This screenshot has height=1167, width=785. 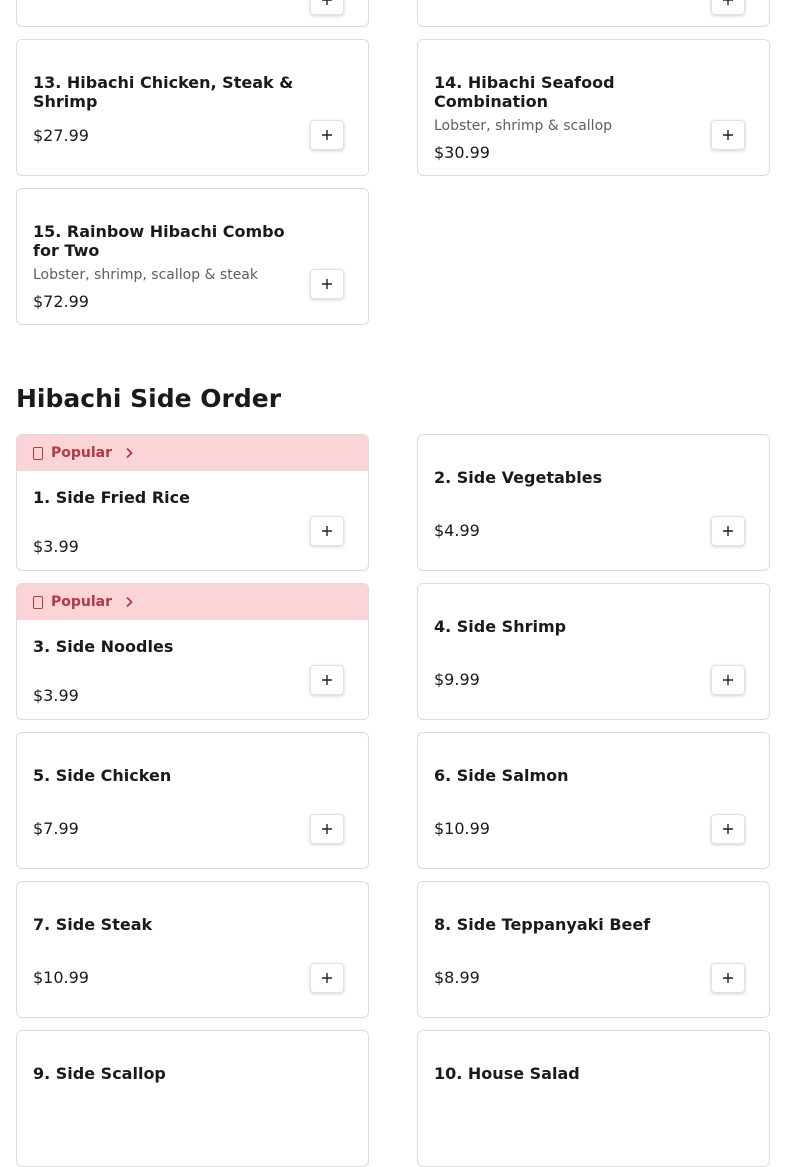 What do you see at coordinates (500, 626) in the screenshot?
I see `item-name: 4. Side Shrimp` at bounding box center [500, 626].